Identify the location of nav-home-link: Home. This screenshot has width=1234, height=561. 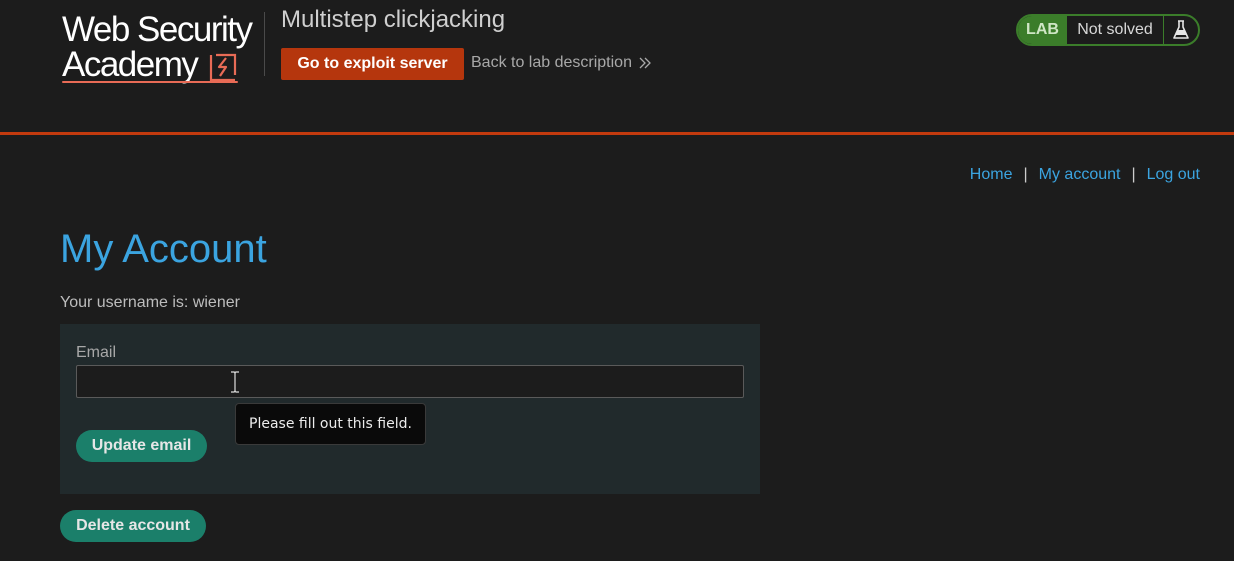
(991, 175).